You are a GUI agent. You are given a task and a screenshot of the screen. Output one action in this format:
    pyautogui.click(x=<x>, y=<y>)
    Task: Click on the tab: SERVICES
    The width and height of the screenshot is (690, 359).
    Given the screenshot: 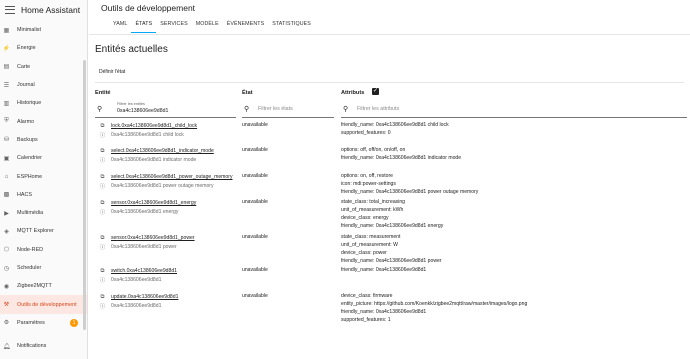 What is the action you would take?
    pyautogui.click(x=174, y=25)
    